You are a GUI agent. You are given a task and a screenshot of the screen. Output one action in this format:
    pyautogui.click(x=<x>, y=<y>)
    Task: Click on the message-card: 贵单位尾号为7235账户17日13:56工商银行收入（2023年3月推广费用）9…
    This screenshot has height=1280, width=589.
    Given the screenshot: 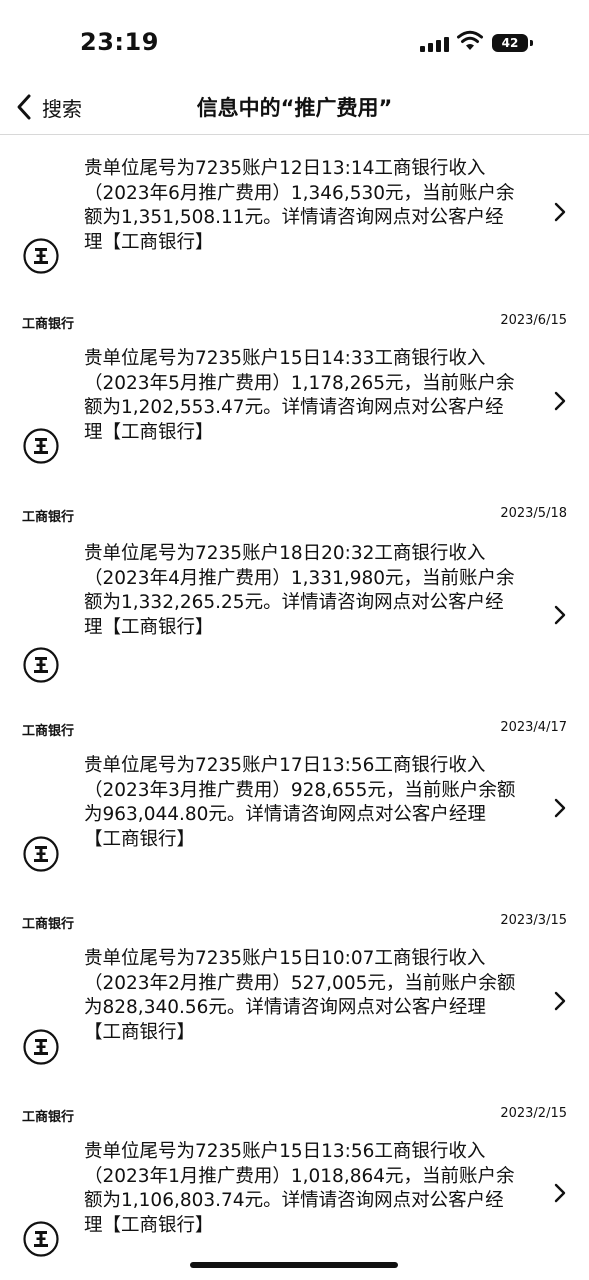 What is the action you would take?
    pyautogui.click(x=294, y=825)
    